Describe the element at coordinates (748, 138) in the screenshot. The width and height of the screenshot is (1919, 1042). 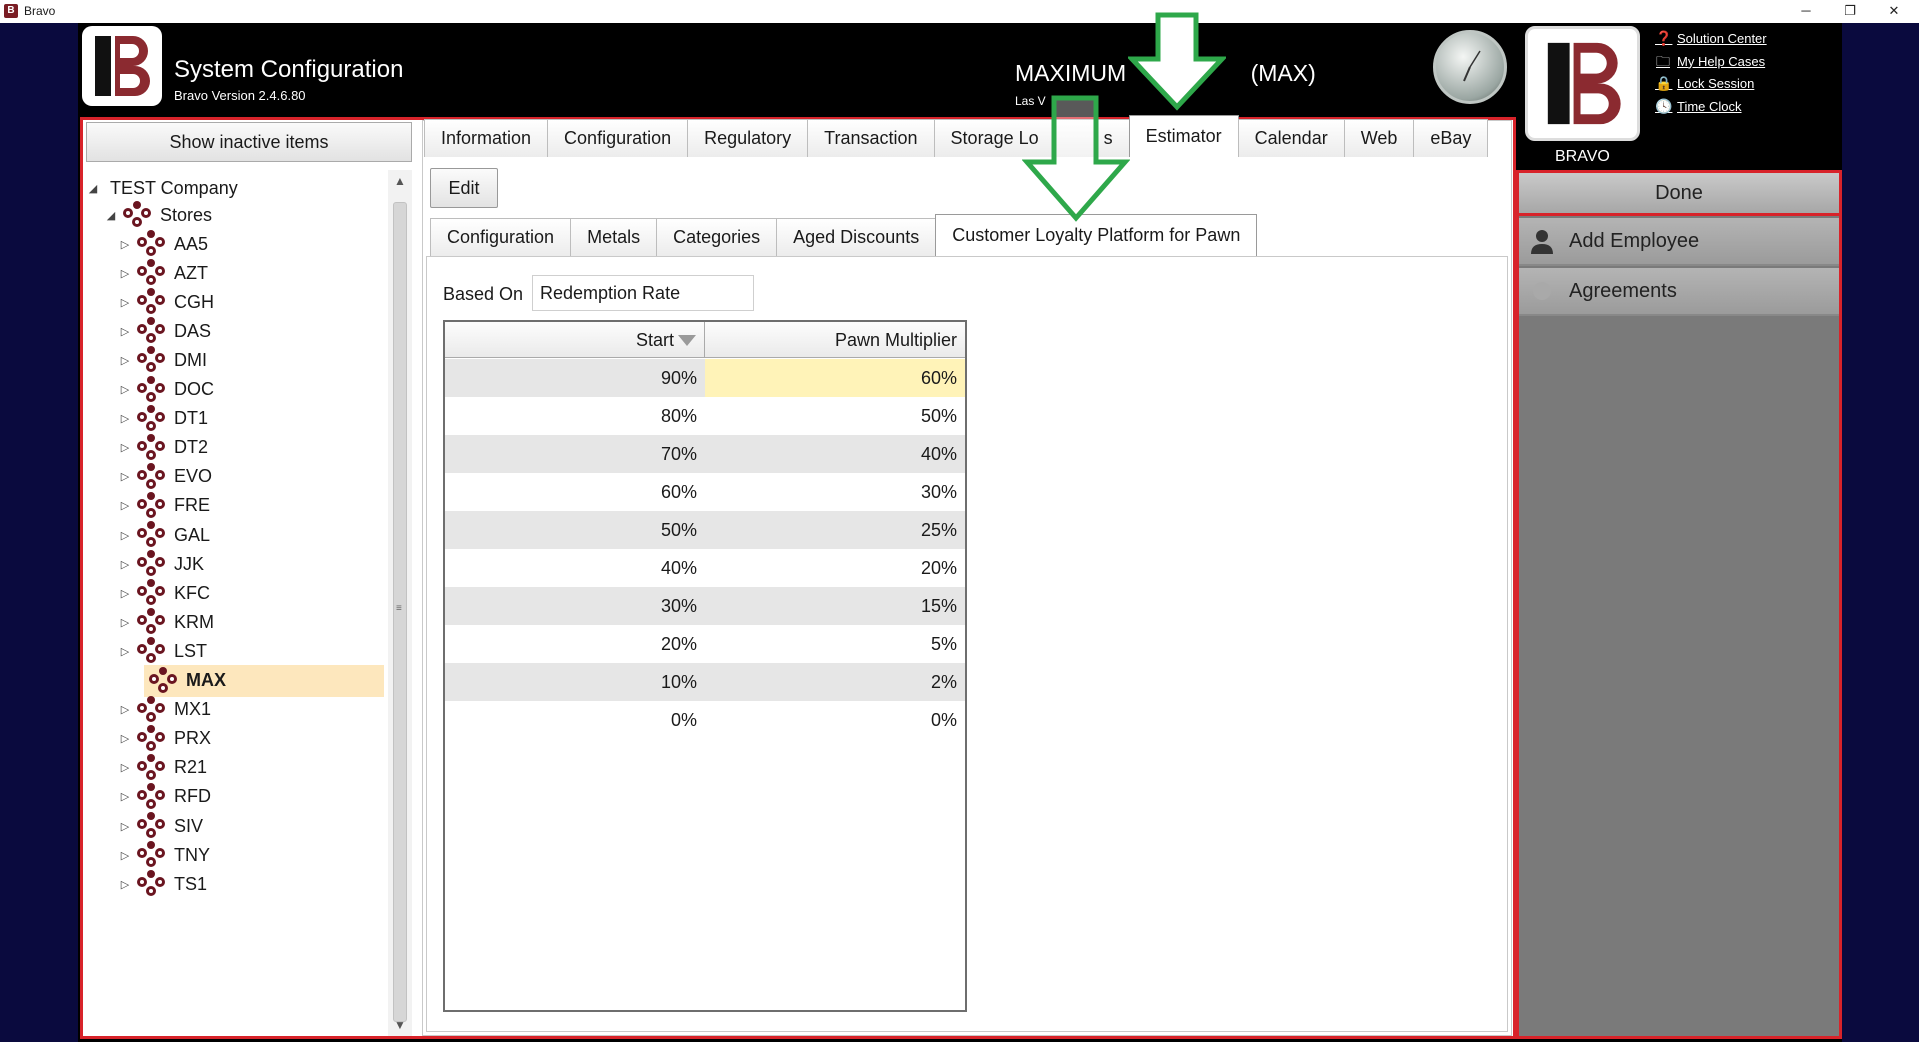
I see `tab-regulatory: Regulatory` at that location.